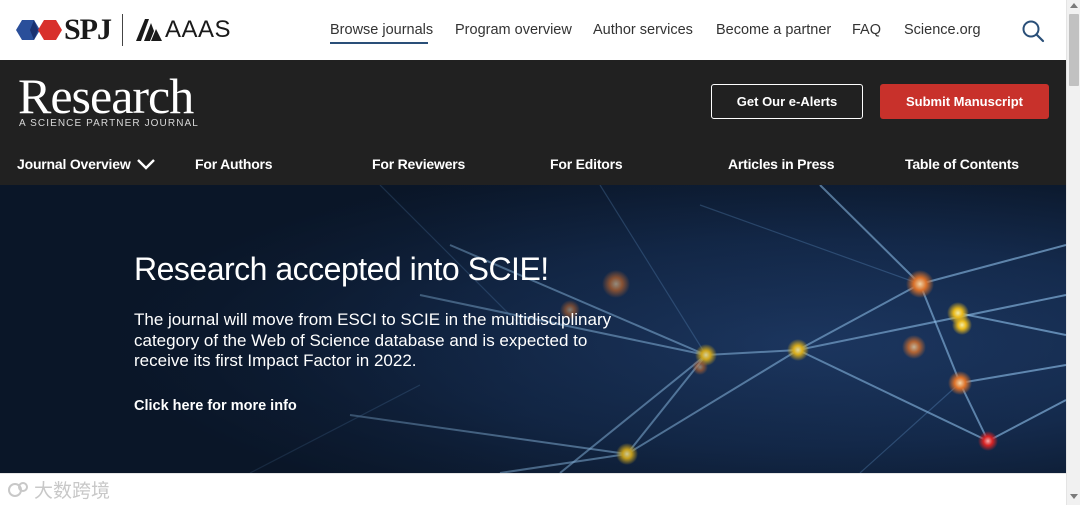 The width and height of the screenshot is (1080, 505). I want to click on aaas-logo: AAAS, so click(184, 29).